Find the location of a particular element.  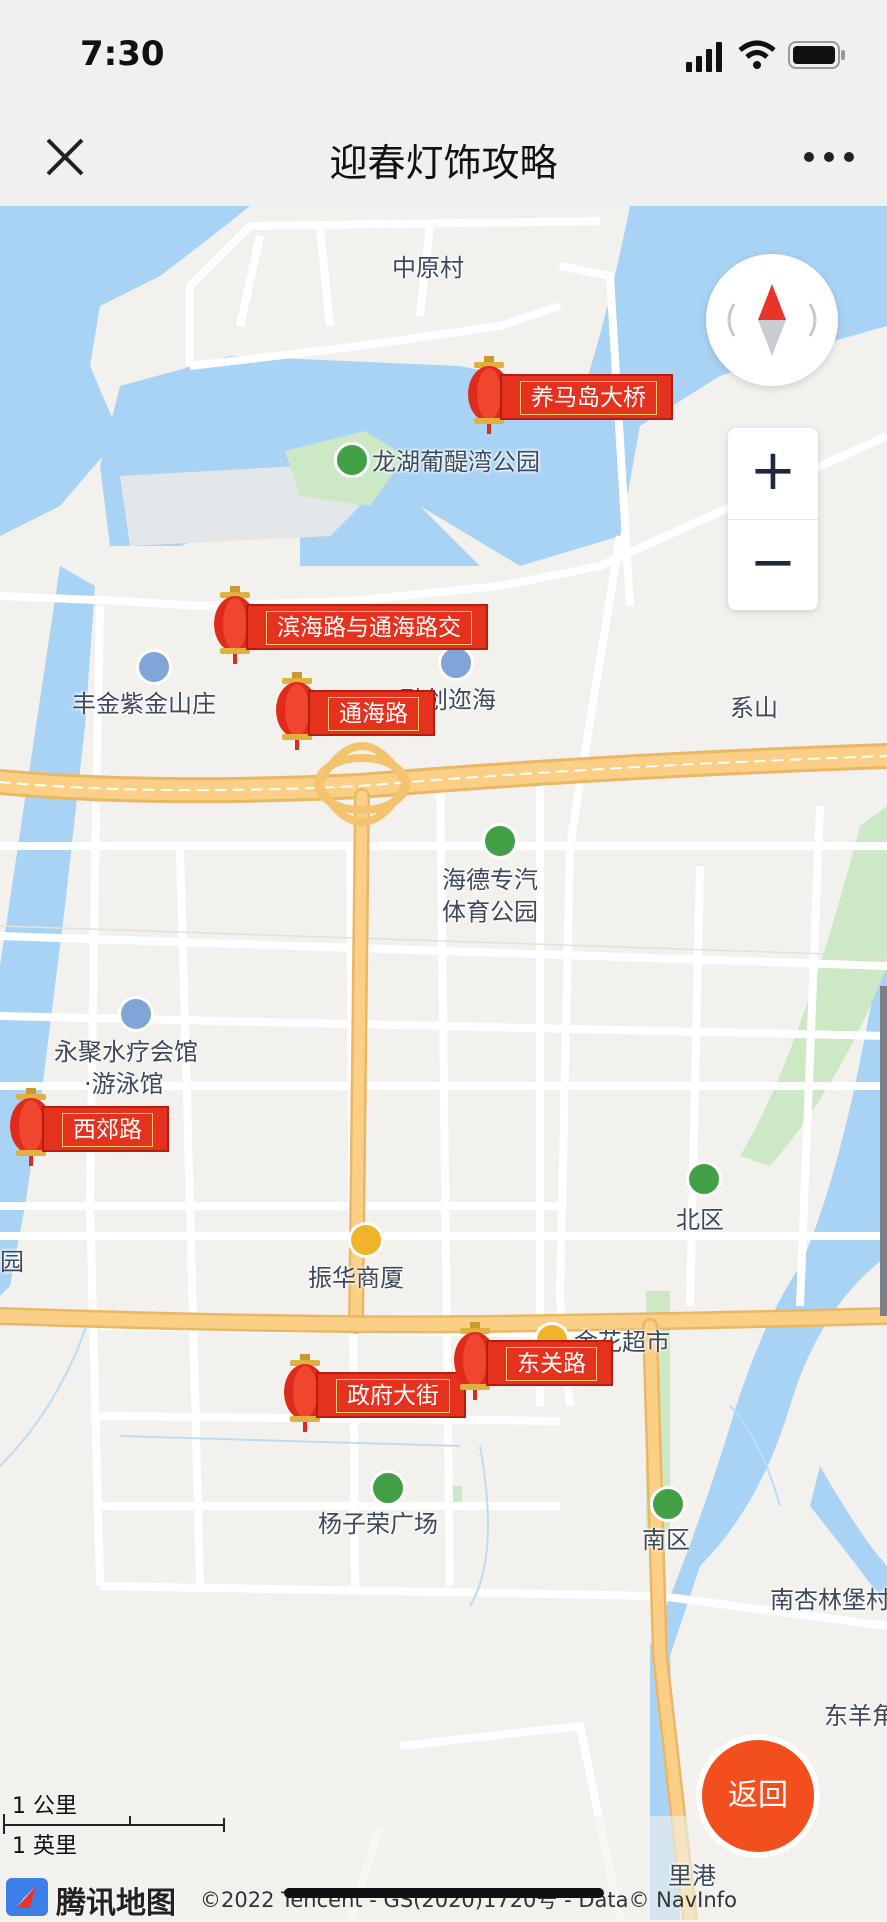

marker-label: 通海路 is located at coordinates (373, 714).